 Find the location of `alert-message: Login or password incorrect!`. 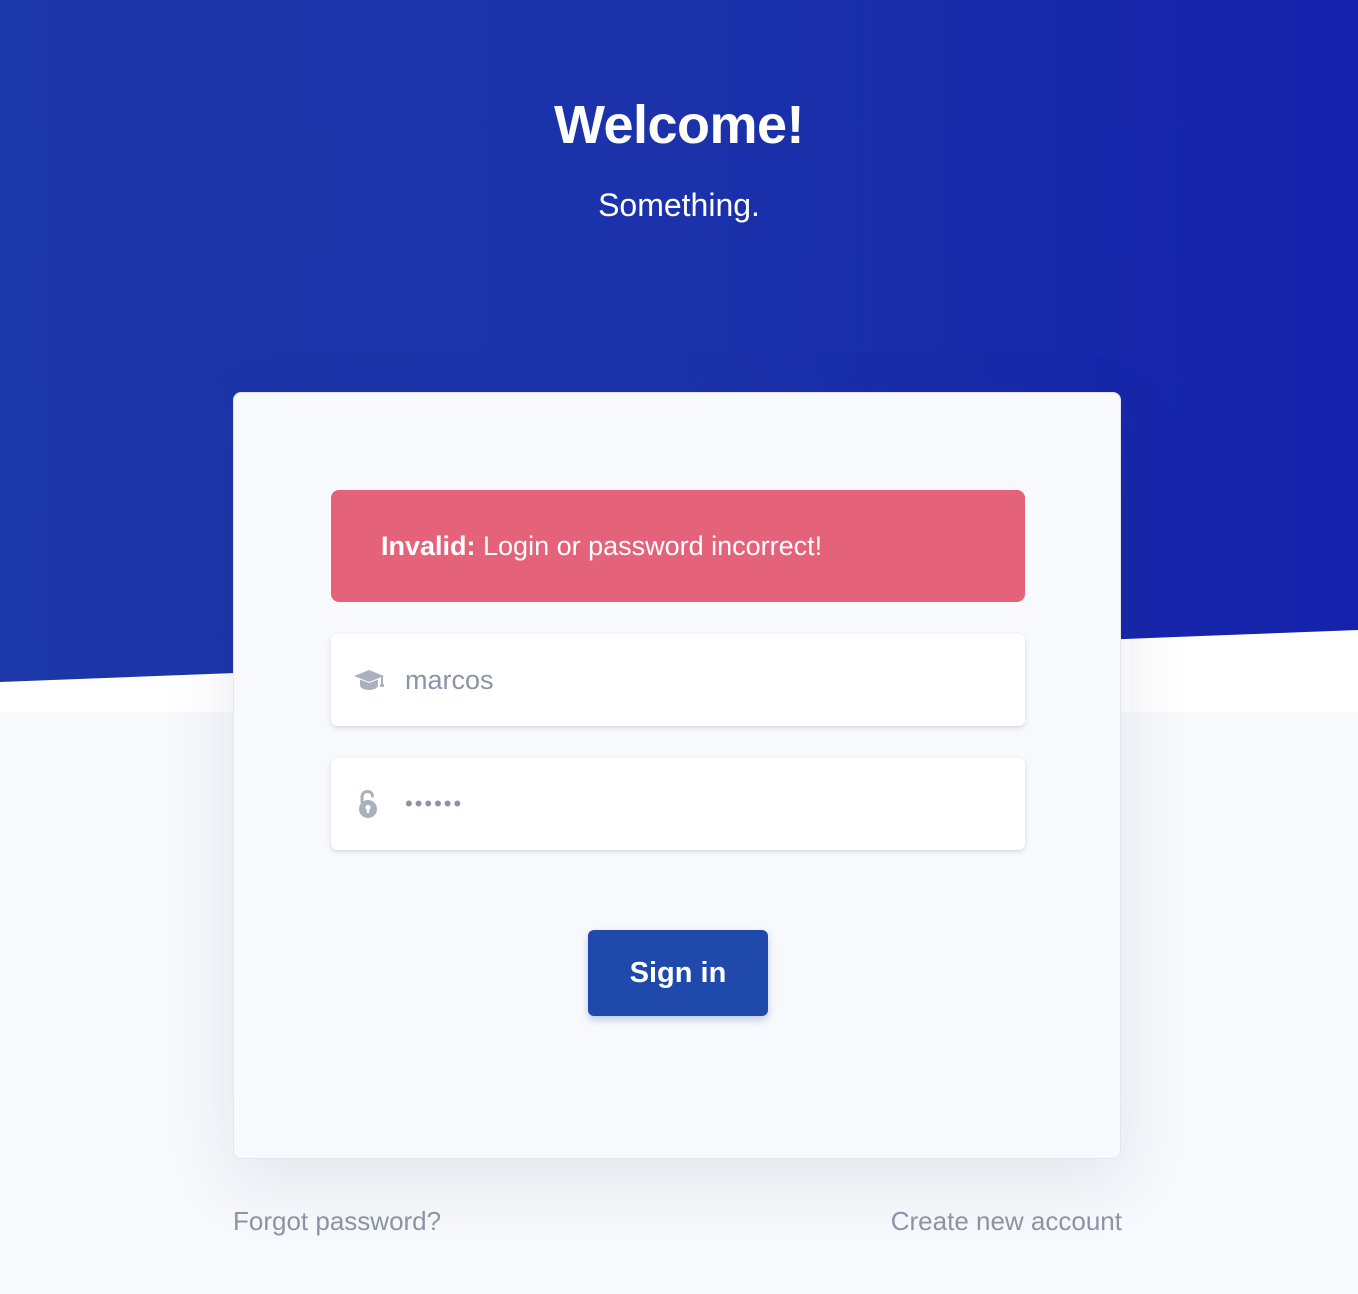

alert-message: Login or password incorrect! is located at coordinates (649, 546).